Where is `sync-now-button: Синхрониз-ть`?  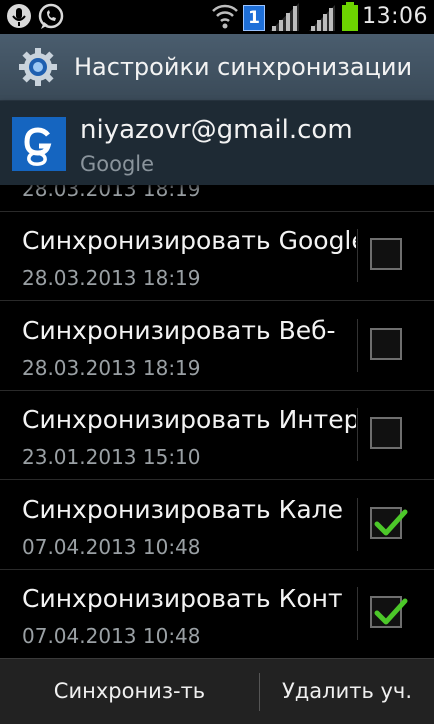 sync-now-button: Синхрониз-ть is located at coordinates (129, 691).